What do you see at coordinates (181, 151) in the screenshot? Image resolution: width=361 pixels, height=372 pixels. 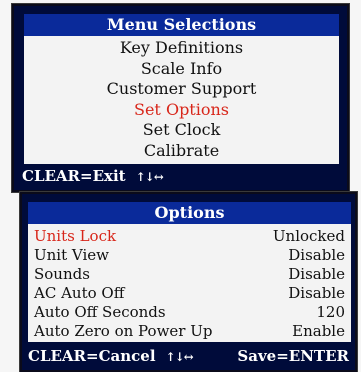 I see `menu-item-calibrate: Calibrate` at bounding box center [181, 151].